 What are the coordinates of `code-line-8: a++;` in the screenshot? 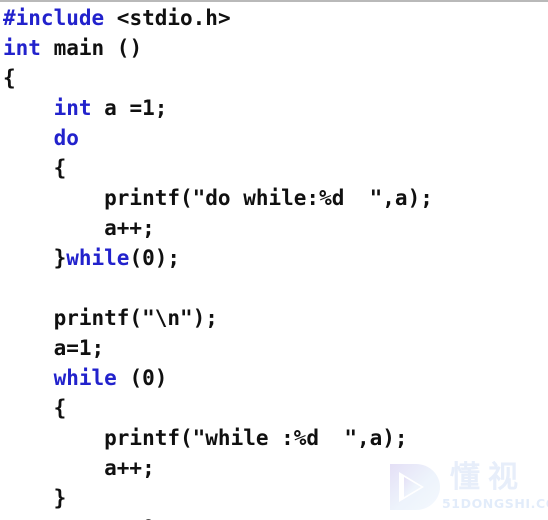 It's located at (274, 228).